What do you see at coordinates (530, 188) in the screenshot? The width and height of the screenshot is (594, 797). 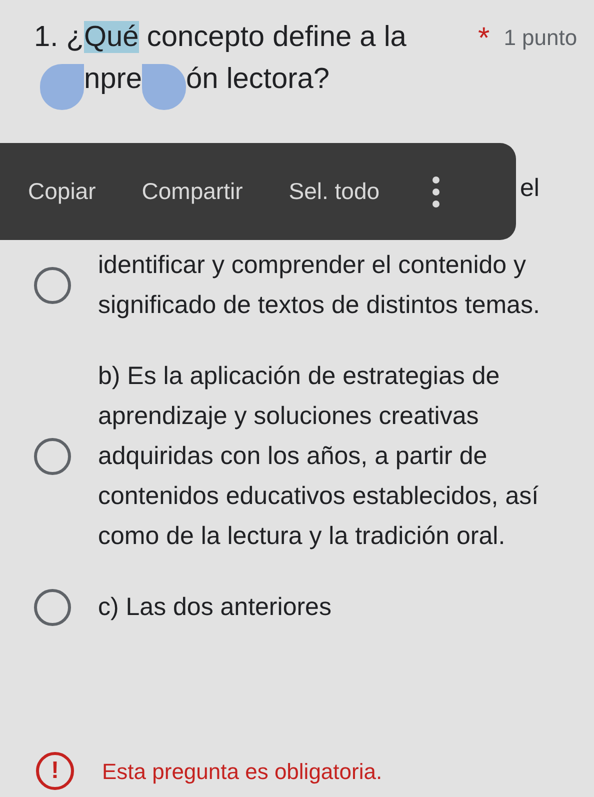 I see `option-text-fragment: el` at bounding box center [530, 188].